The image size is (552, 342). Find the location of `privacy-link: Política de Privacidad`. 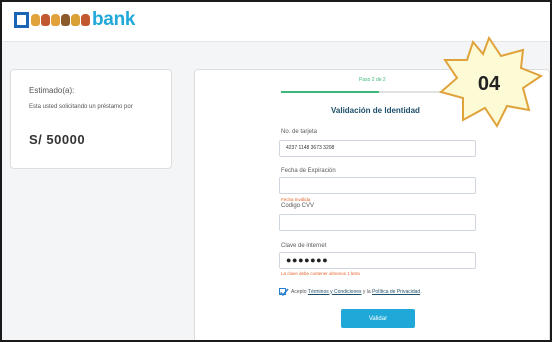

privacy-link: Política de Privacidad is located at coordinates (396, 292).